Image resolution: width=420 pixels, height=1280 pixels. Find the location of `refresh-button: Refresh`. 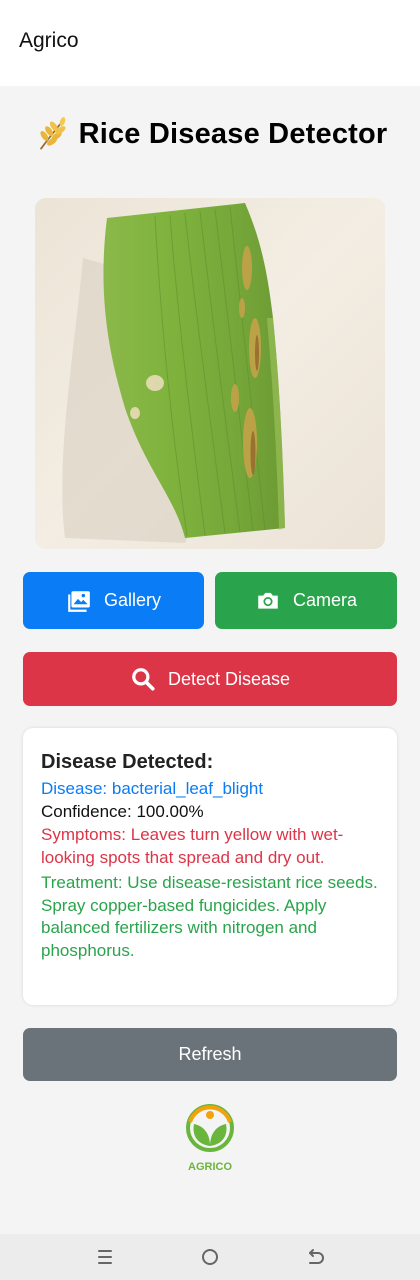

refresh-button: Refresh is located at coordinates (210, 1054).